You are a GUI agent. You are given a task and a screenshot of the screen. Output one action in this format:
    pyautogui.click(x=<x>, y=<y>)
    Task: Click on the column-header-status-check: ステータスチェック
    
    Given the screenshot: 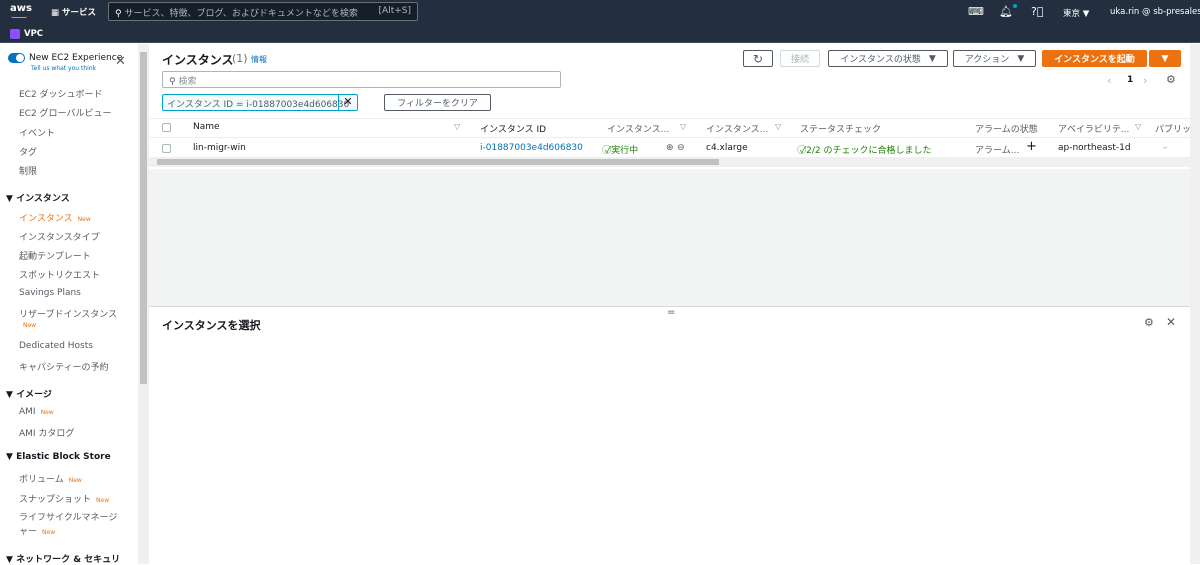 What is the action you would take?
    pyautogui.click(x=840, y=128)
    